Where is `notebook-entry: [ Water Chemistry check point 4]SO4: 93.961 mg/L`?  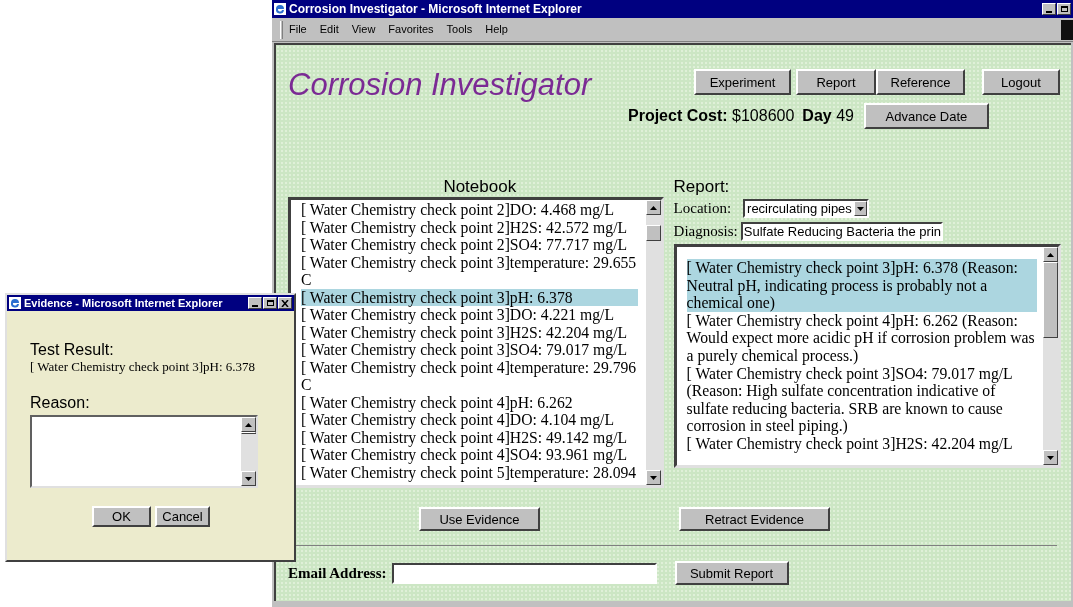
notebook-entry: [ Water Chemistry check point 4]SO4: 93.961 mg/L is located at coordinates (469, 455).